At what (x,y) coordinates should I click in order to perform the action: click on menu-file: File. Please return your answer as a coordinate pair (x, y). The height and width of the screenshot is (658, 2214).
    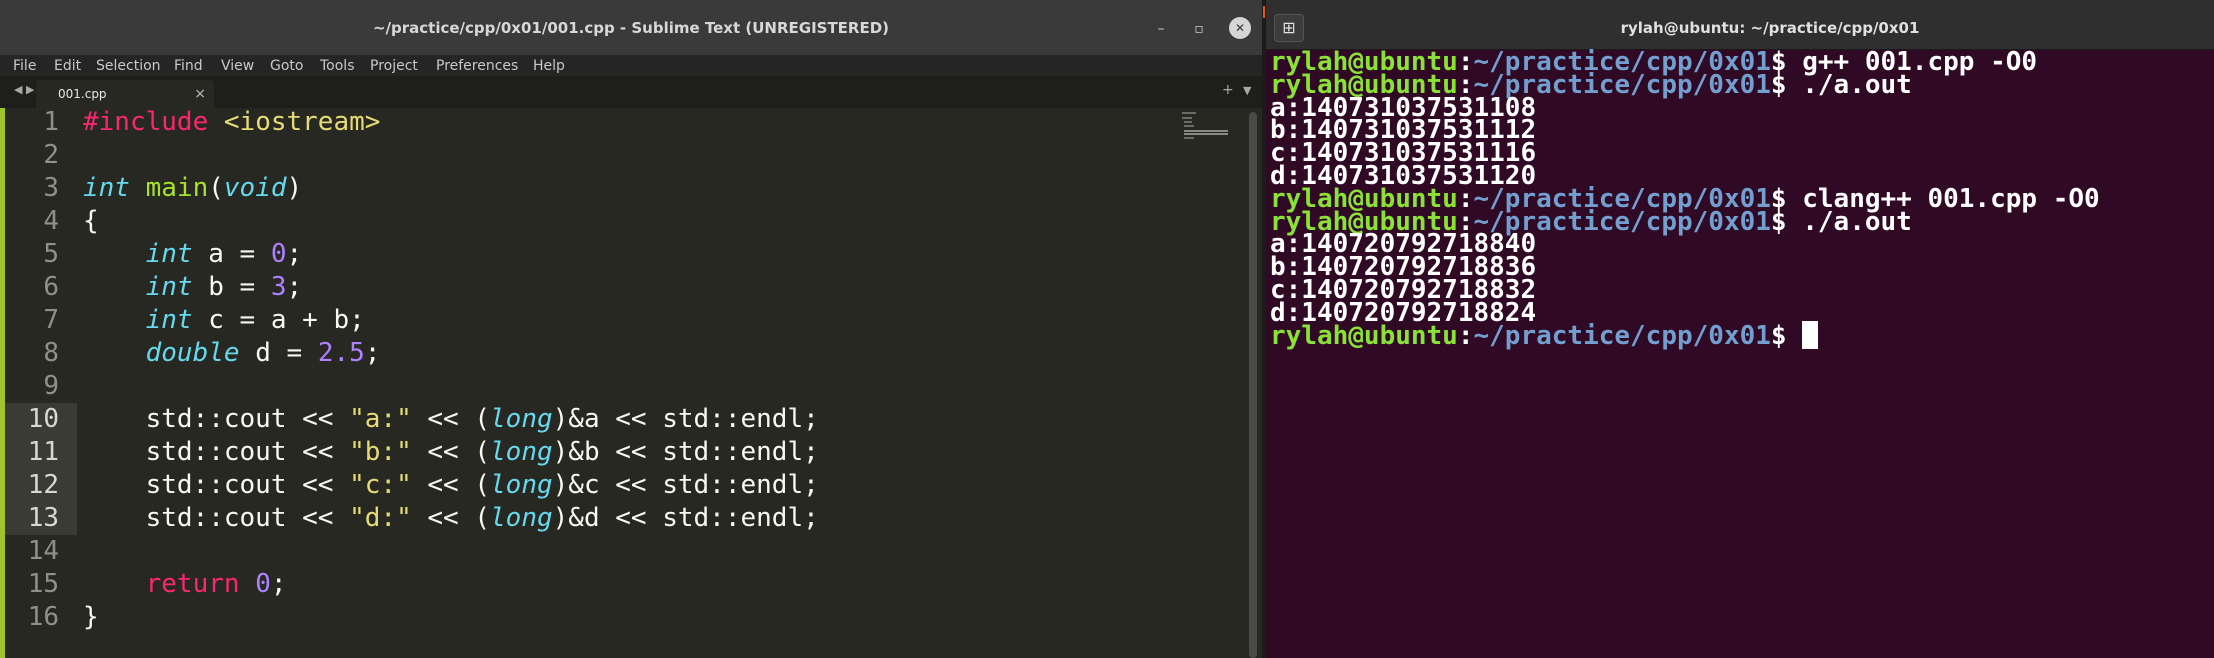
    Looking at the image, I should click on (24, 66).